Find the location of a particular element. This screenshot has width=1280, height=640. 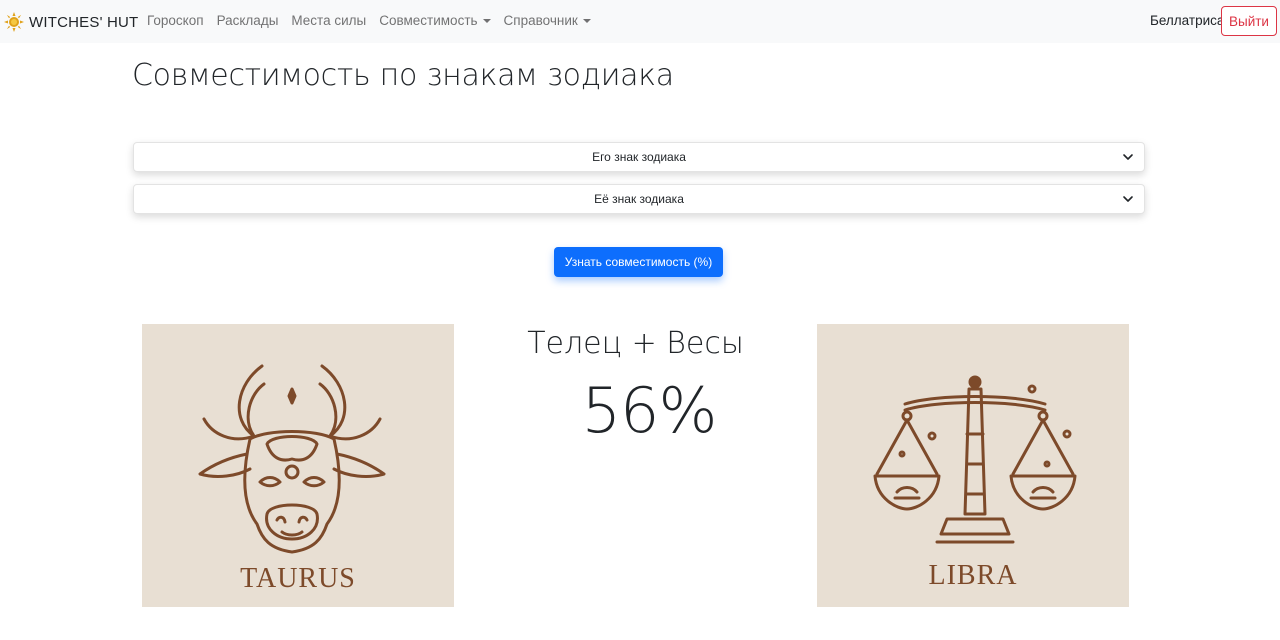

nav-places-of-power-label: Места силы is located at coordinates (329, 20).